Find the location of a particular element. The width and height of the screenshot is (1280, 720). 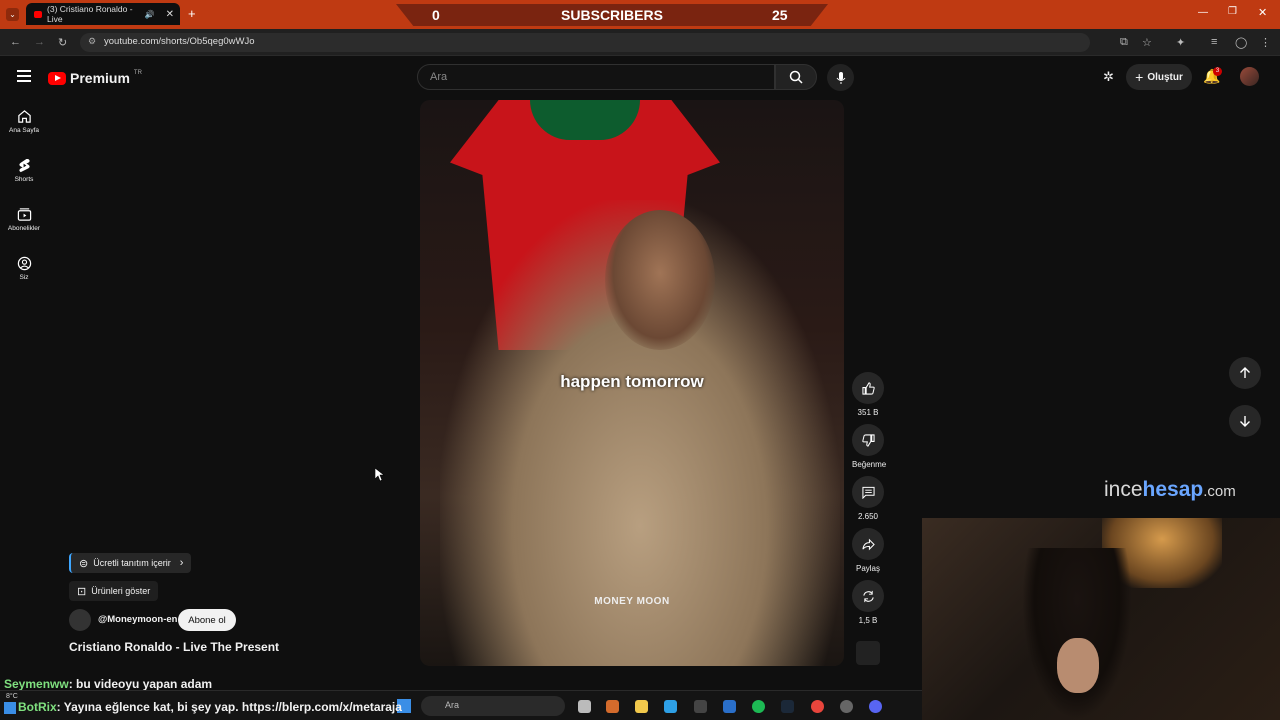

thumbs-down-icon is located at coordinates (868, 440).